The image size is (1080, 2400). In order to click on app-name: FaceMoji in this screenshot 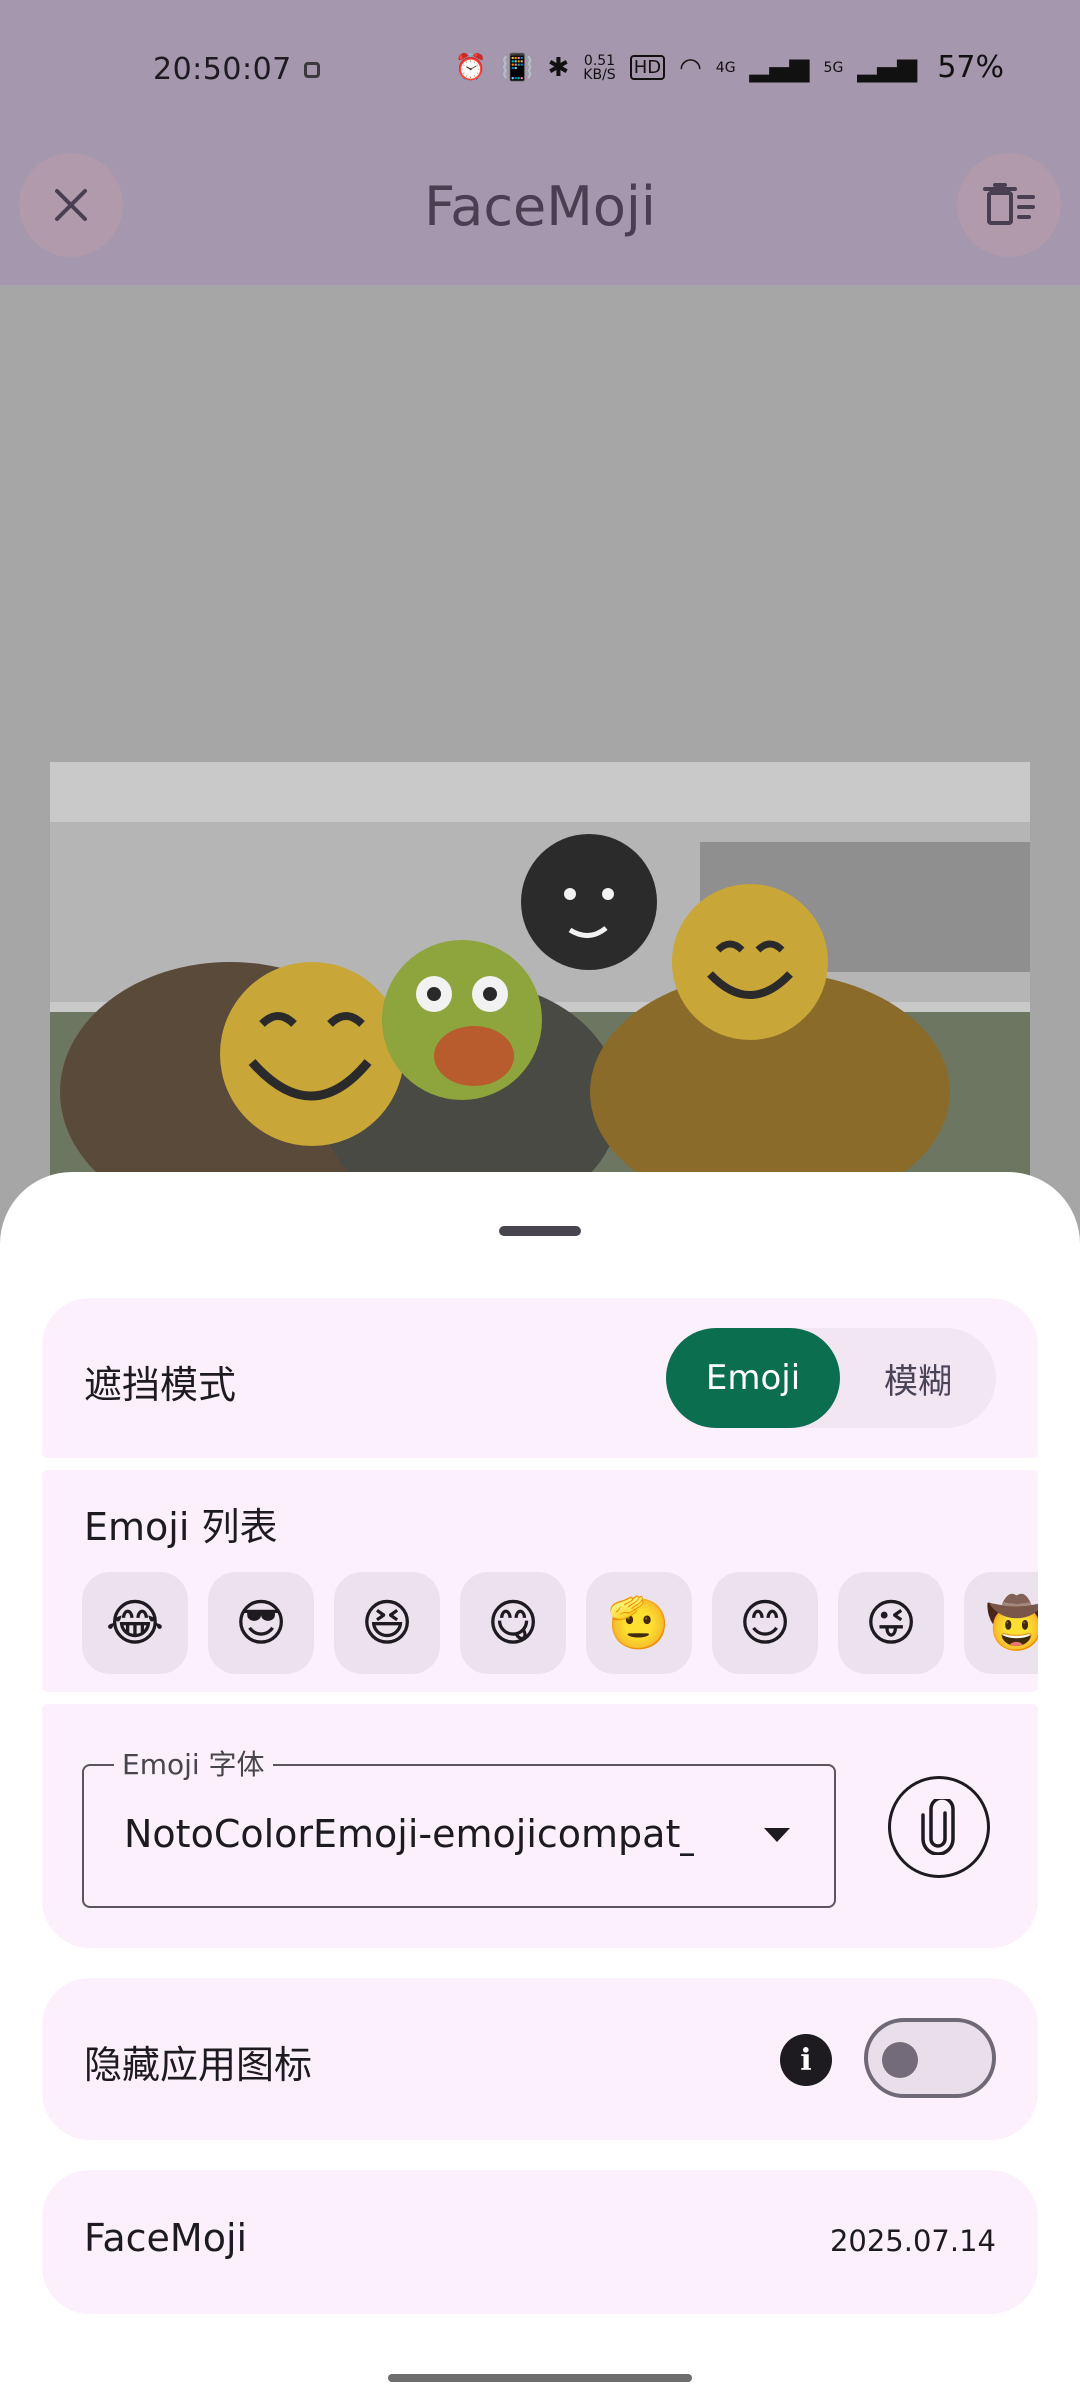, I will do `click(166, 2238)`.